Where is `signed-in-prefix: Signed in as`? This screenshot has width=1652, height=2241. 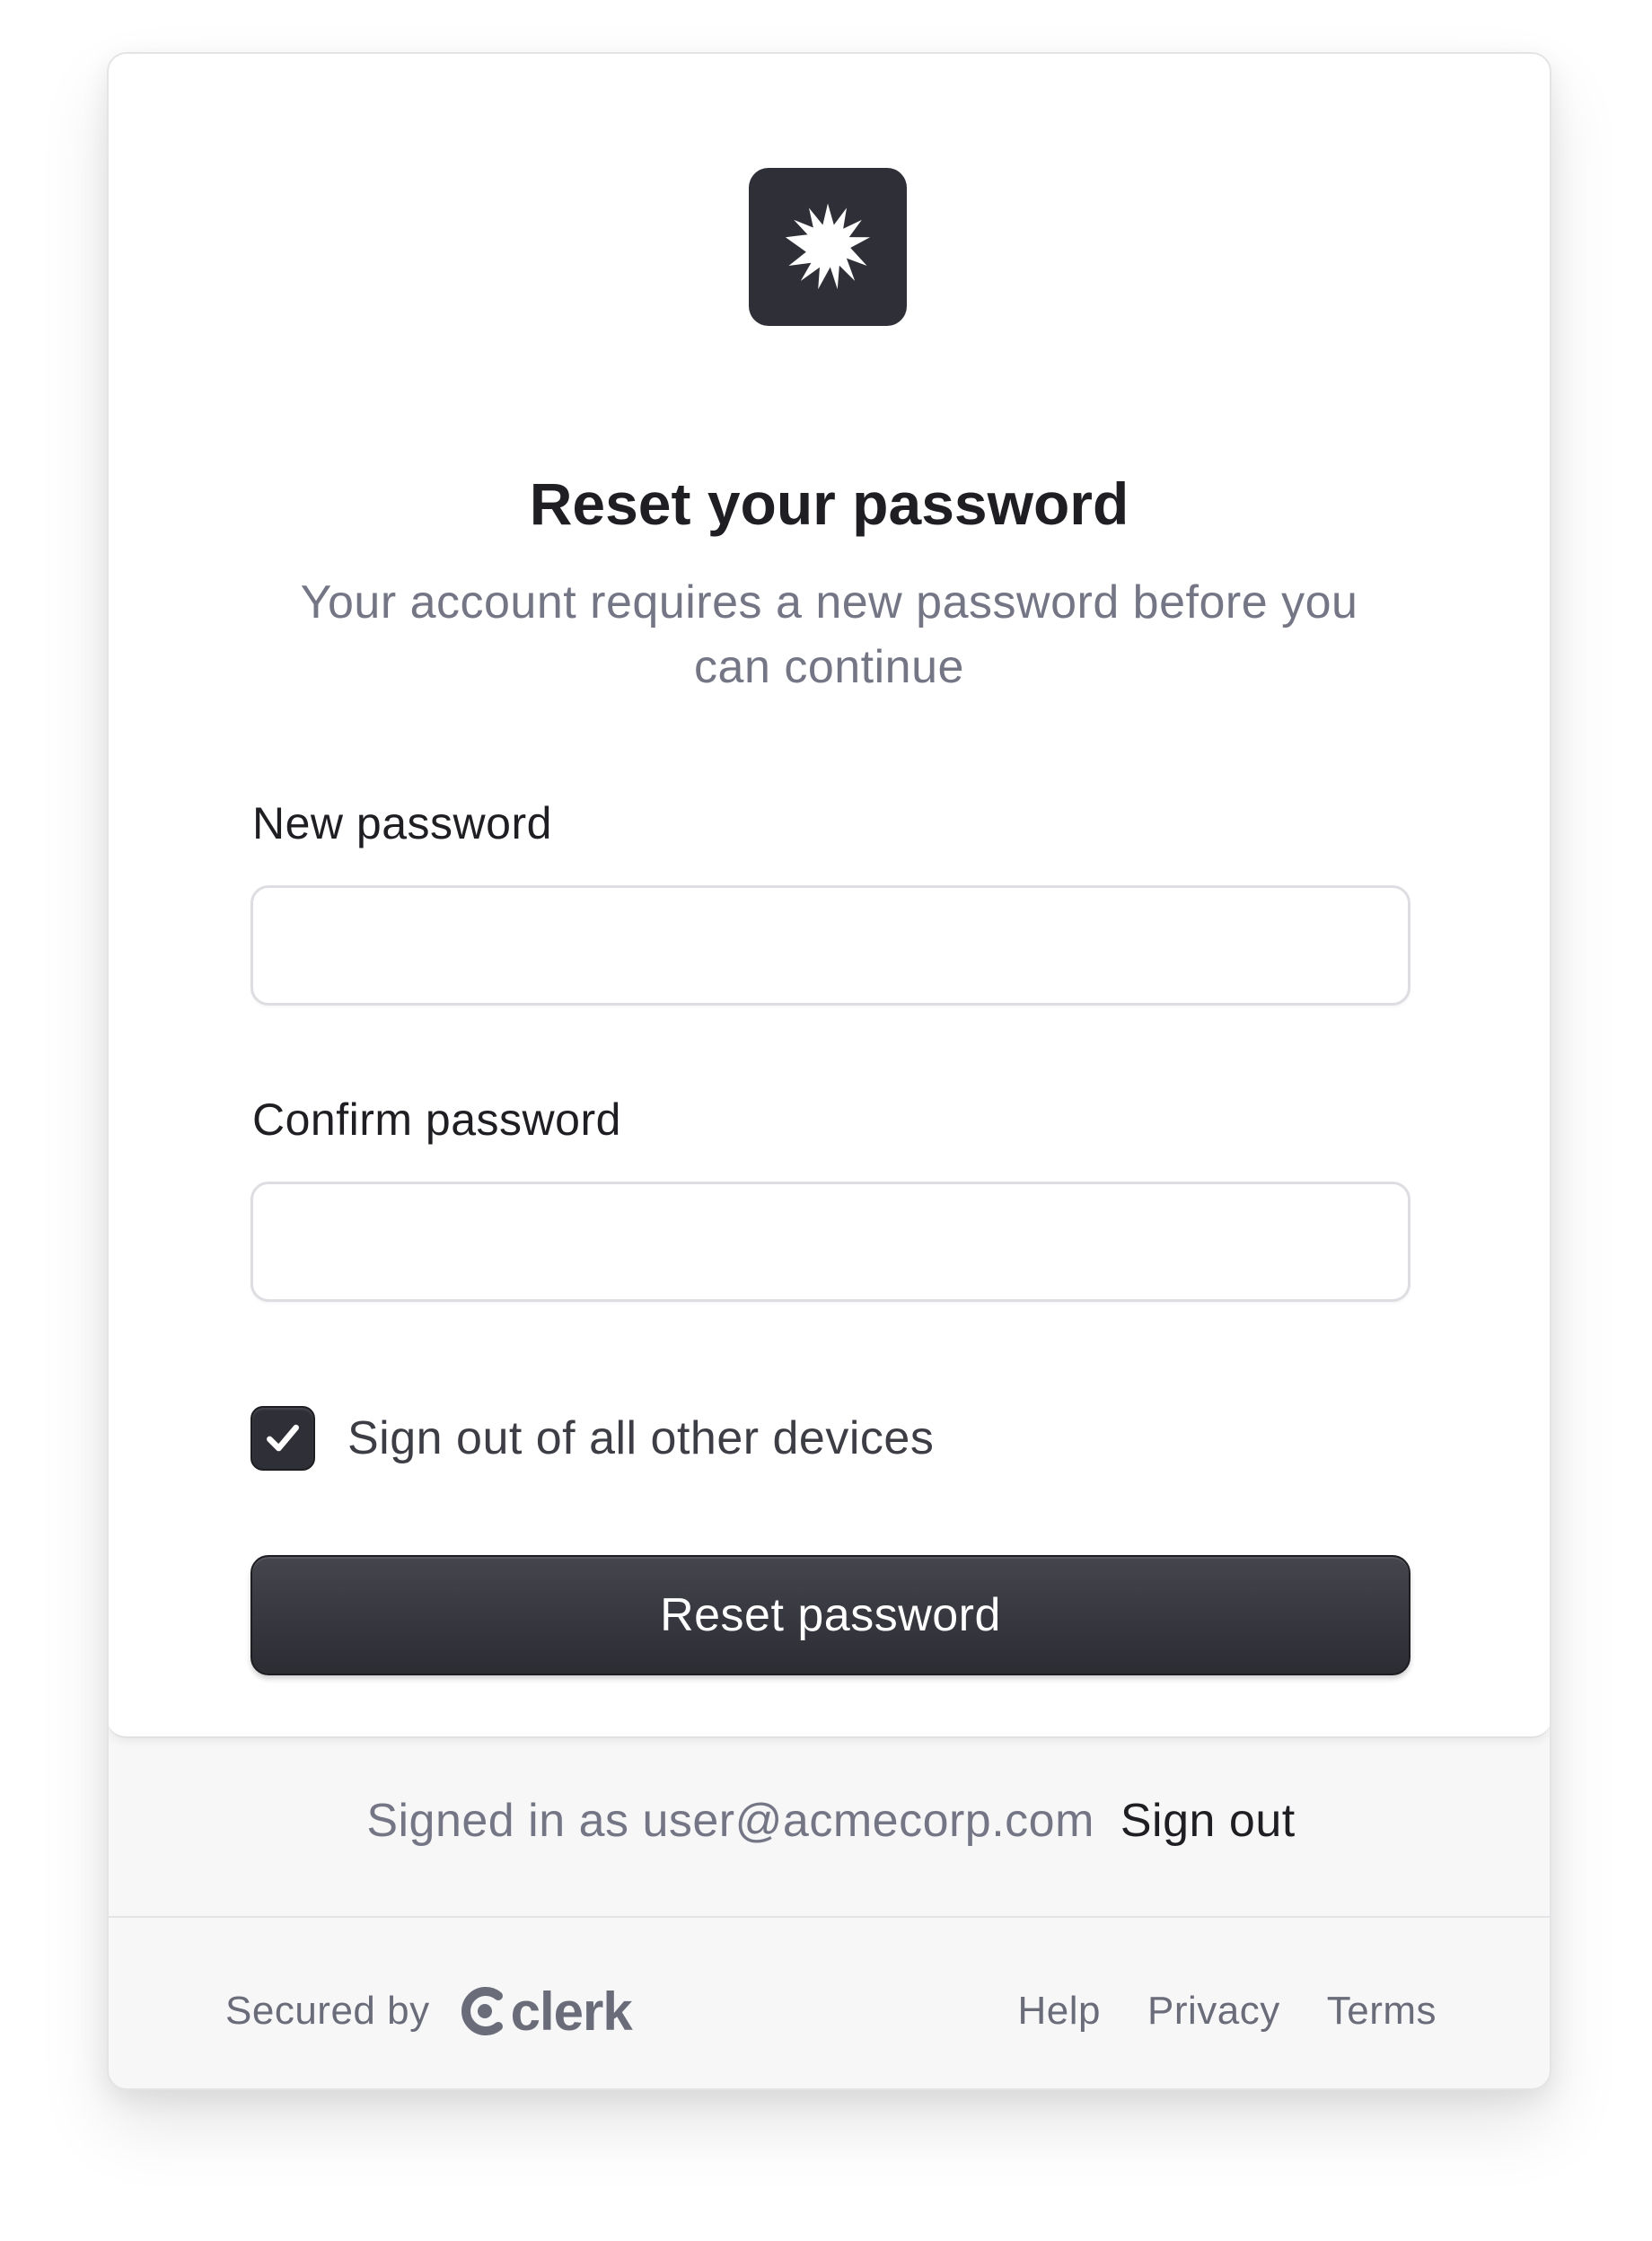
signed-in-prefix: Signed in as is located at coordinates (498, 1821).